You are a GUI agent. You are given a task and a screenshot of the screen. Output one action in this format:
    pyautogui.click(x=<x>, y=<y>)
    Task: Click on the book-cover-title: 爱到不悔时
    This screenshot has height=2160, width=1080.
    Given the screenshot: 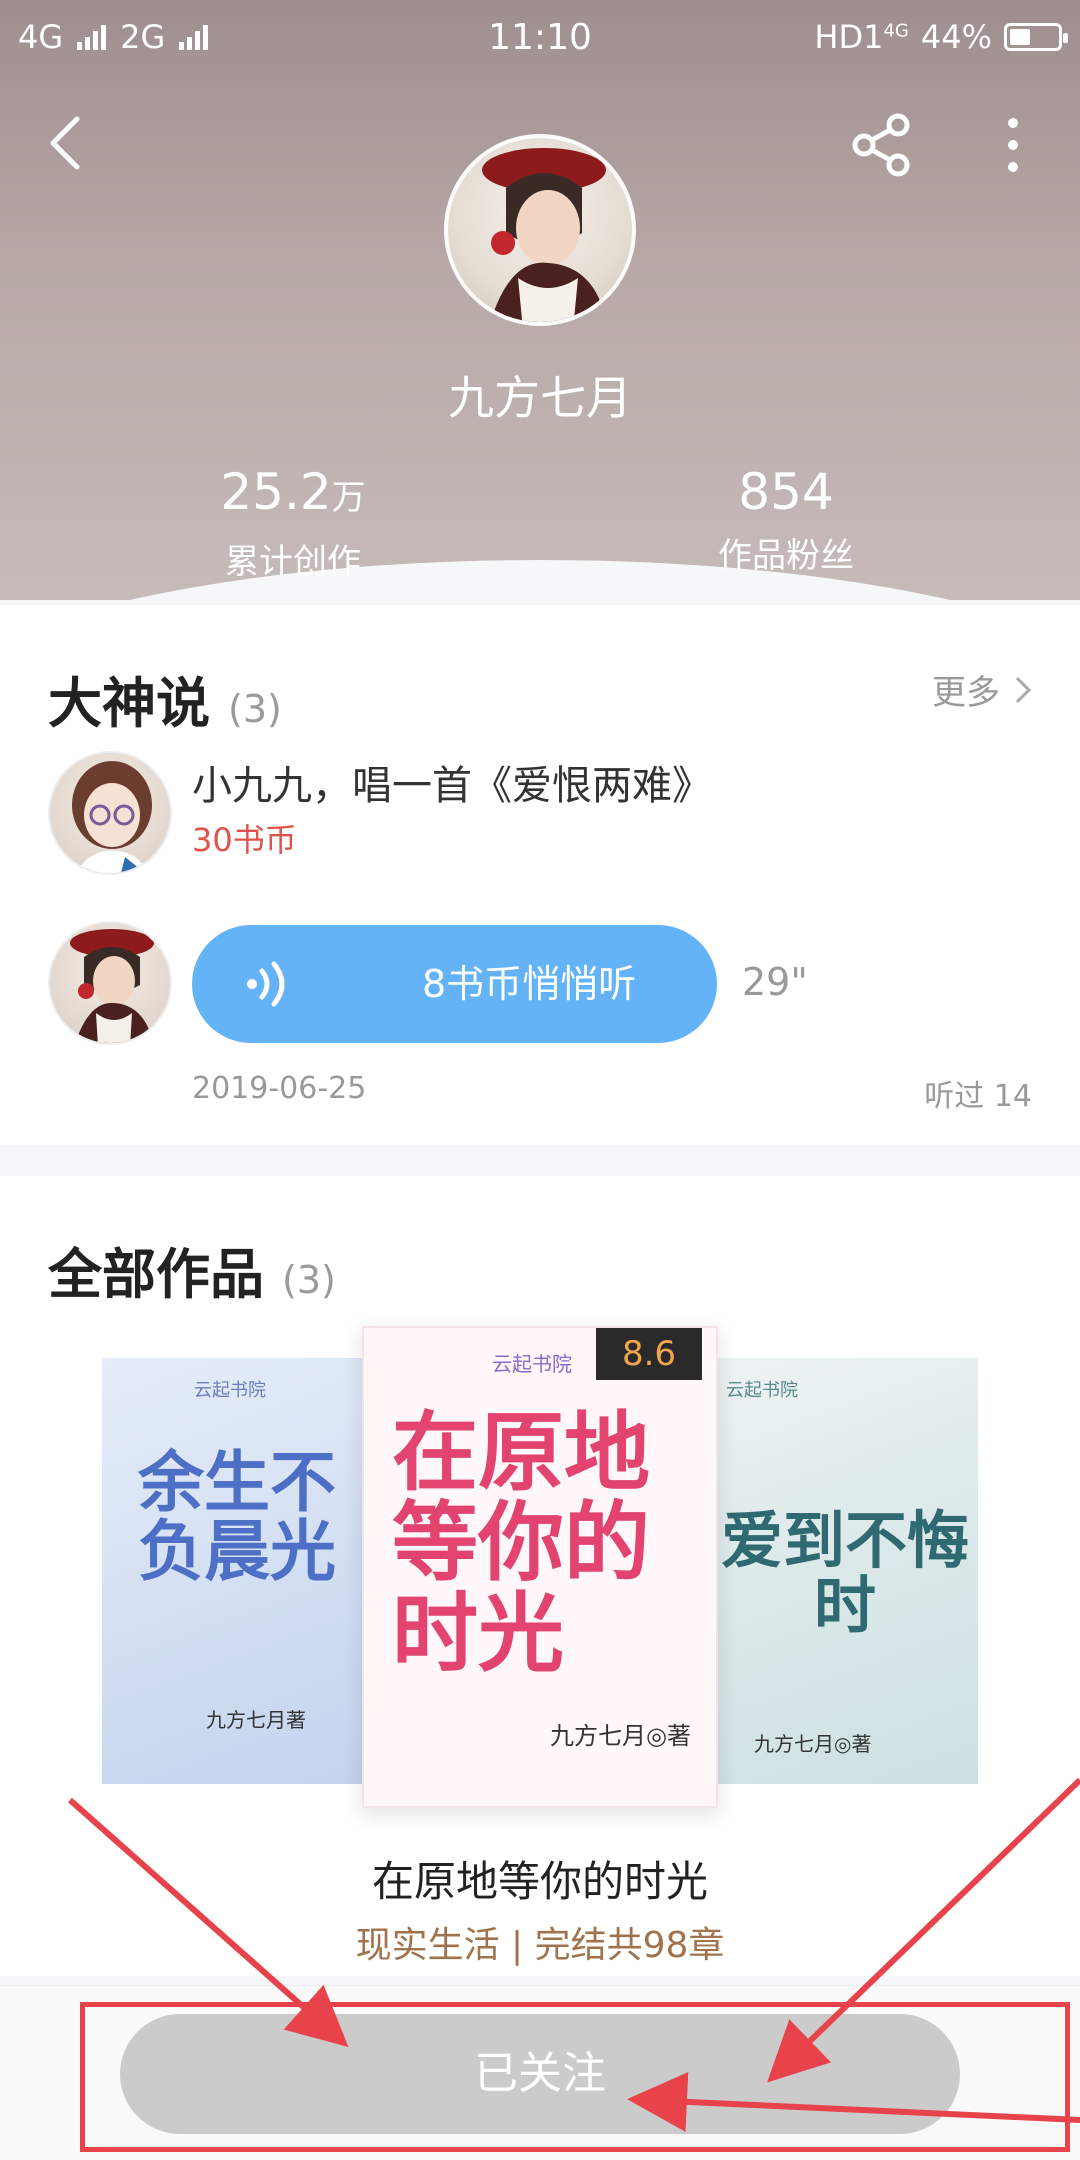 What is the action you would take?
    pyautogui.click(x=844, y=1573)
    